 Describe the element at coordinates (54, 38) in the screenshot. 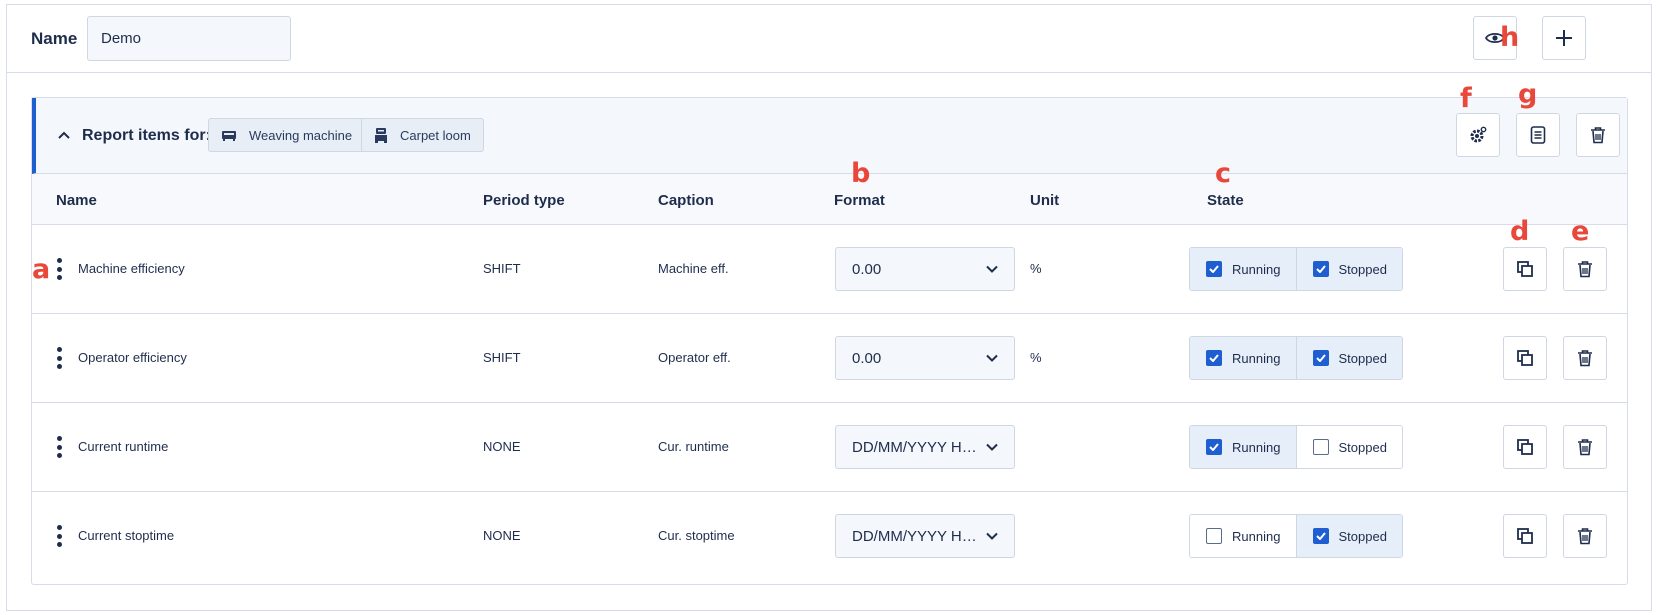

I see `name-label: Name` at that location.